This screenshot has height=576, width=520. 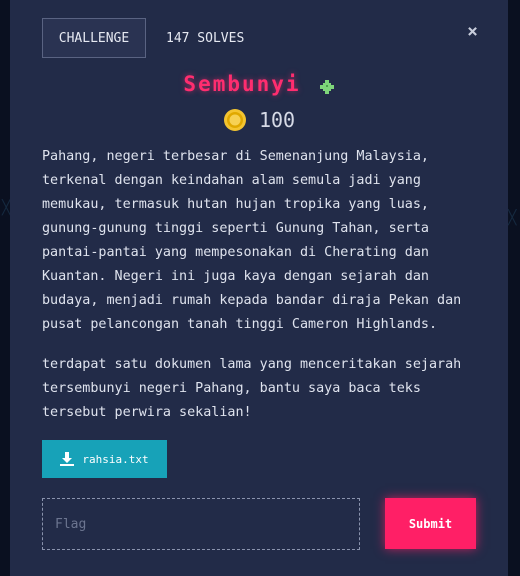 What do you see at coordinates (94, 38) in the screenshot?
I see `tab-challenge: CHALLENGE` at bounding box center [94, 38].